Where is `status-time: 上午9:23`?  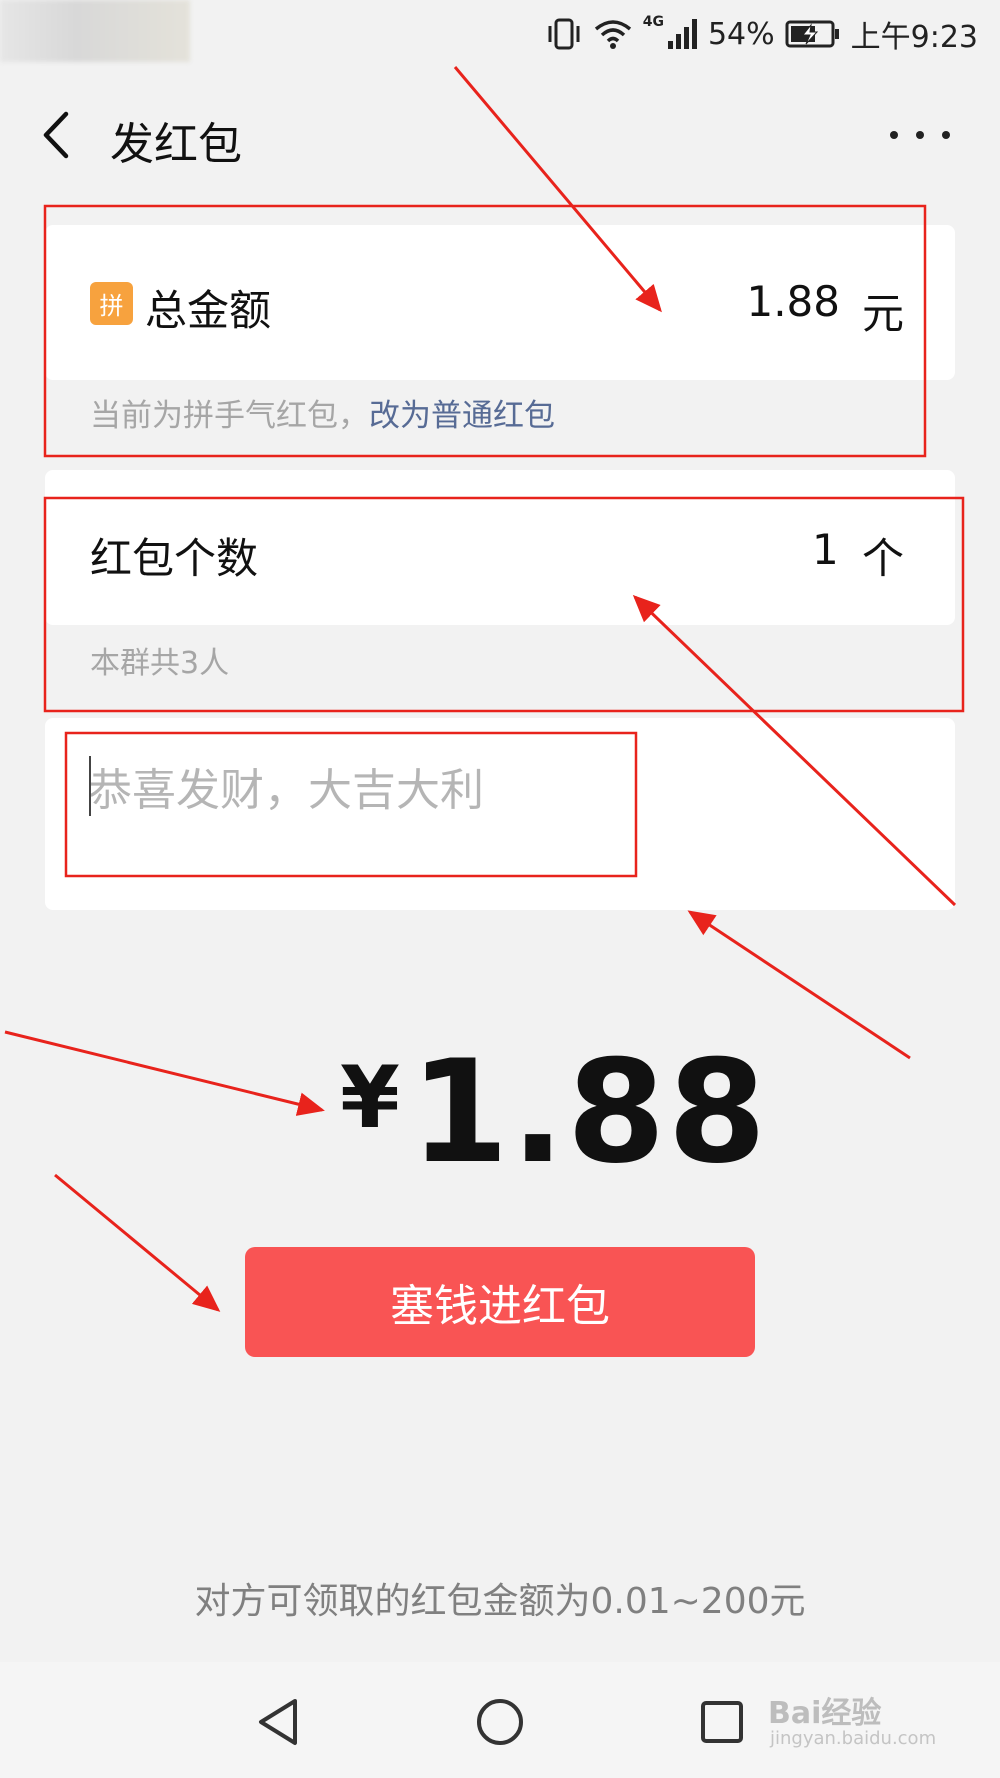 status-time: 上午9:23 is located at coordinates (914, 37).